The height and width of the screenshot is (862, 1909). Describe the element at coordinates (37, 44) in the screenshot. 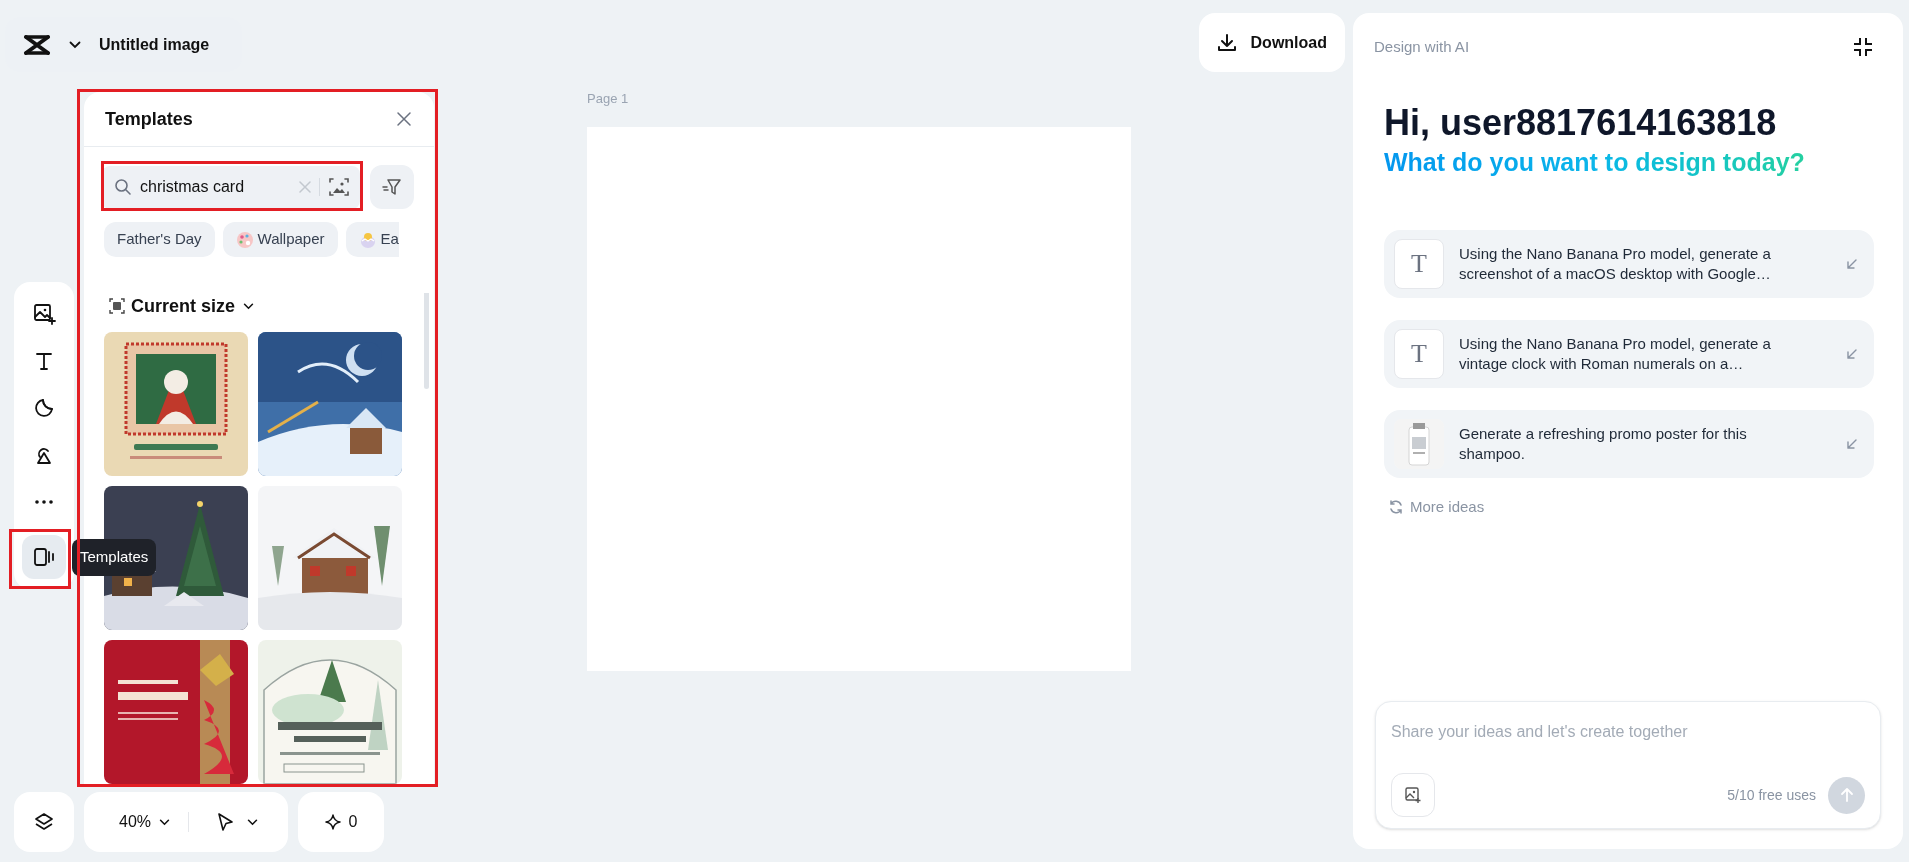

I see `logo-icon` at that location.